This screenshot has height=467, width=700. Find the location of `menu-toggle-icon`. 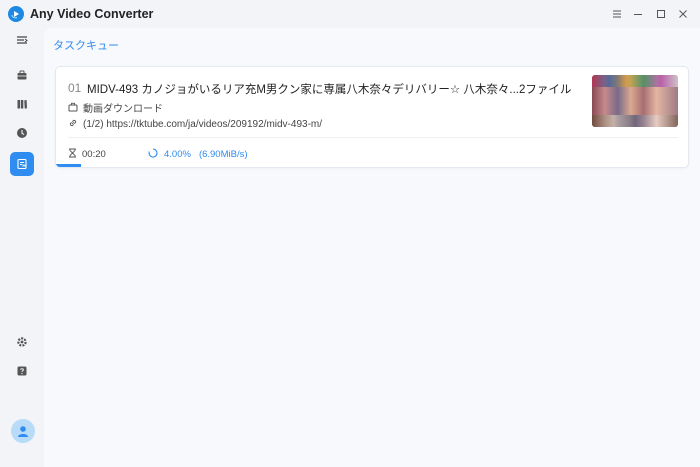

menu-toggle-icon is located at coordinates (22, 40).